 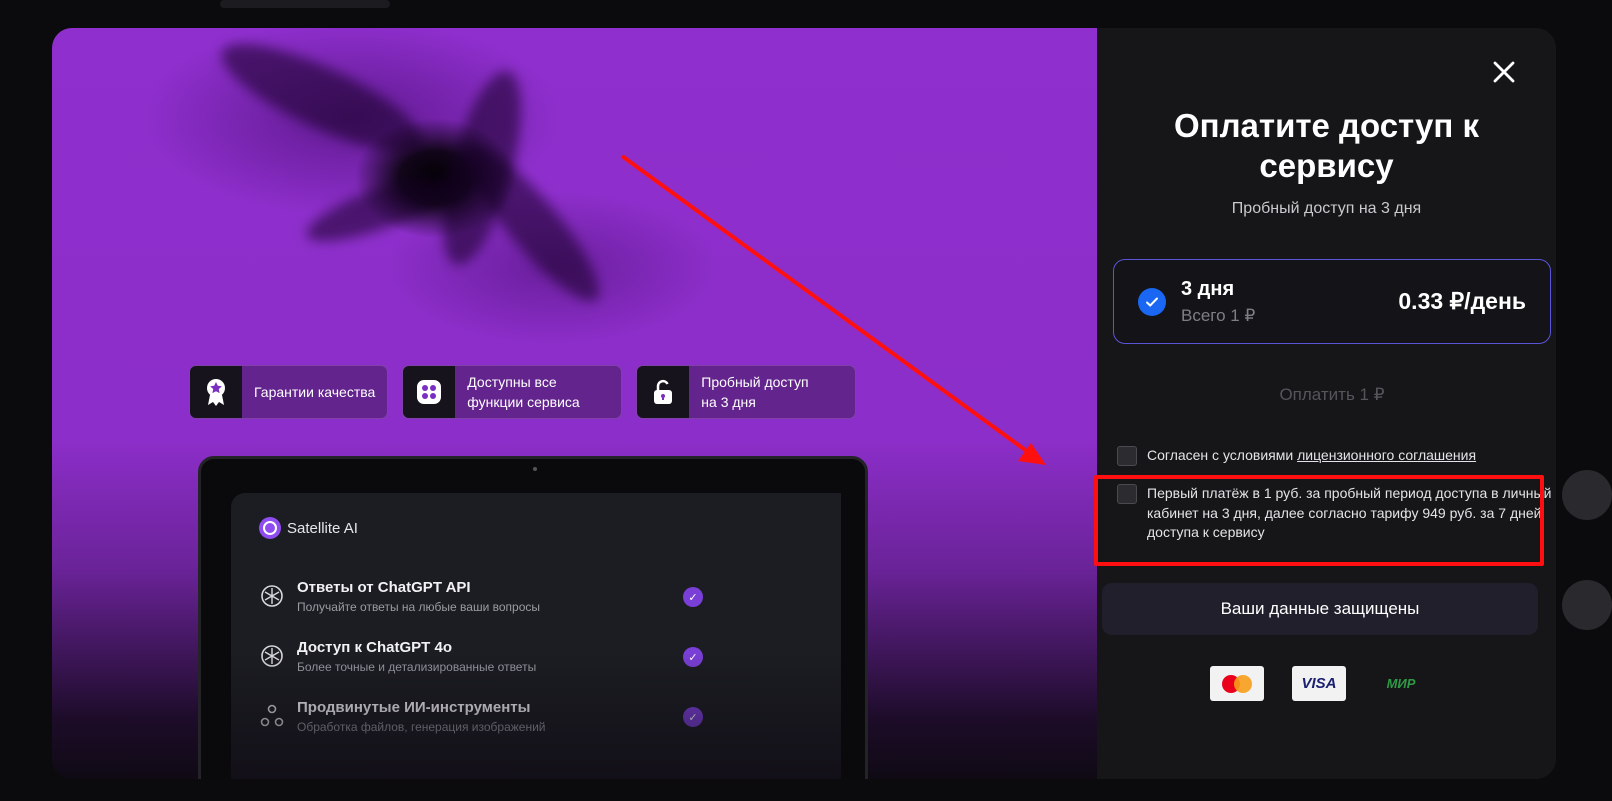 I want to click on laptop-camera, so click(x=535, y=469).